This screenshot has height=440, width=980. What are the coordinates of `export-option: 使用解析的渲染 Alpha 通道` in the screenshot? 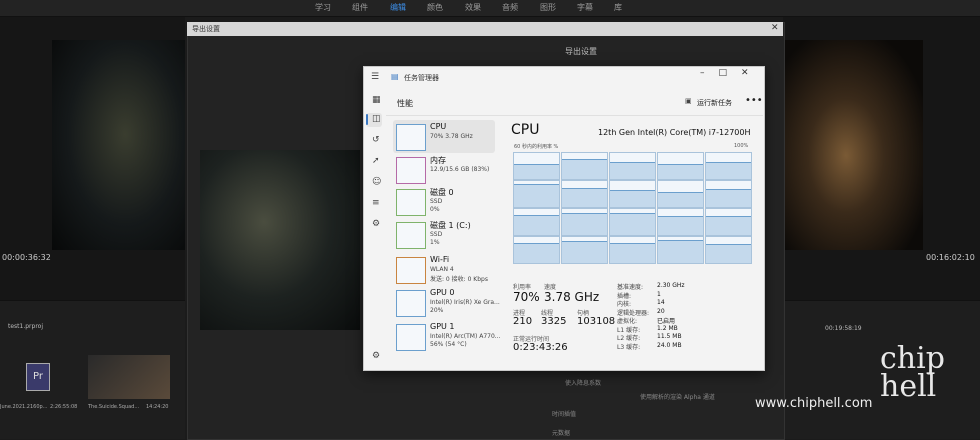 It's located at (677, 396).